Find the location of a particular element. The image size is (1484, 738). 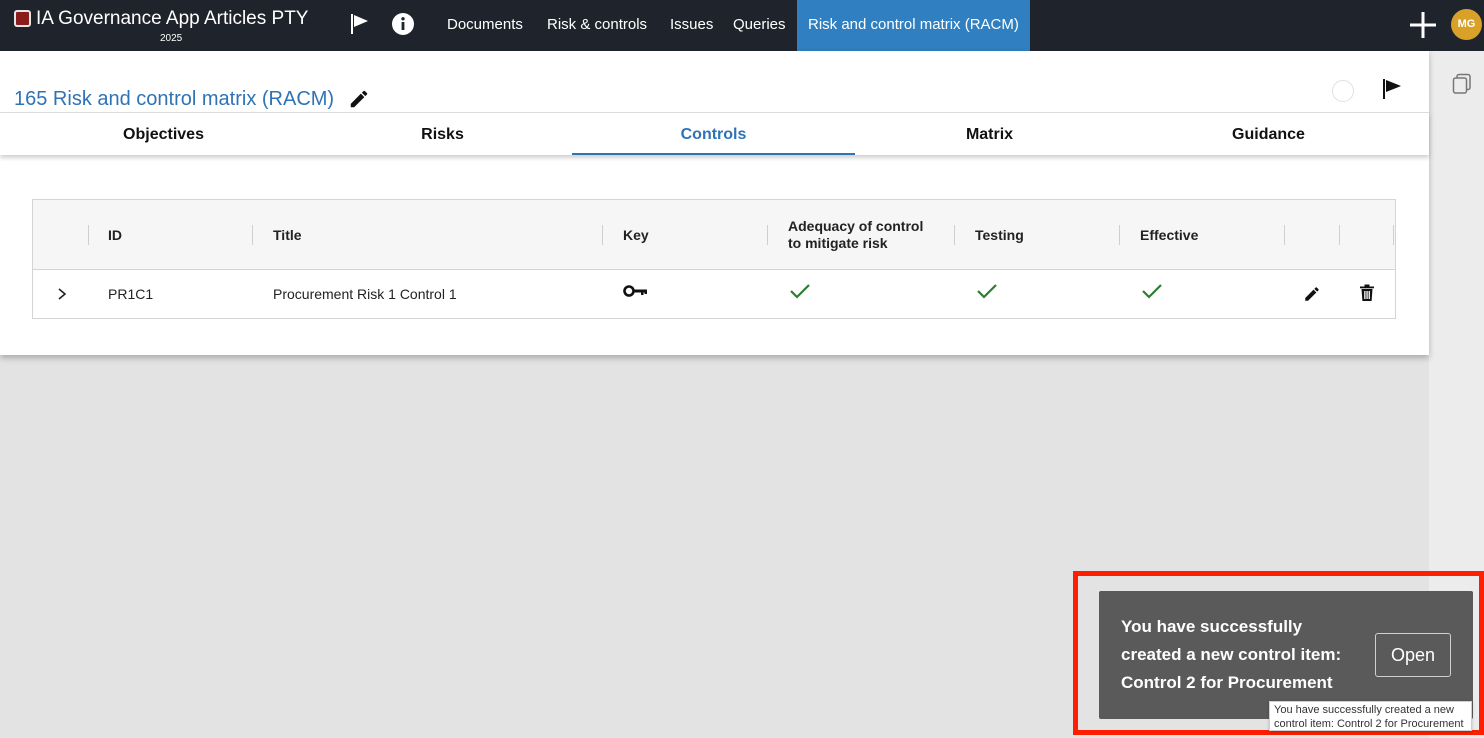

column-header-adequacy: Adequacy of control to mitigate risk is located at coordinates (855, 235).